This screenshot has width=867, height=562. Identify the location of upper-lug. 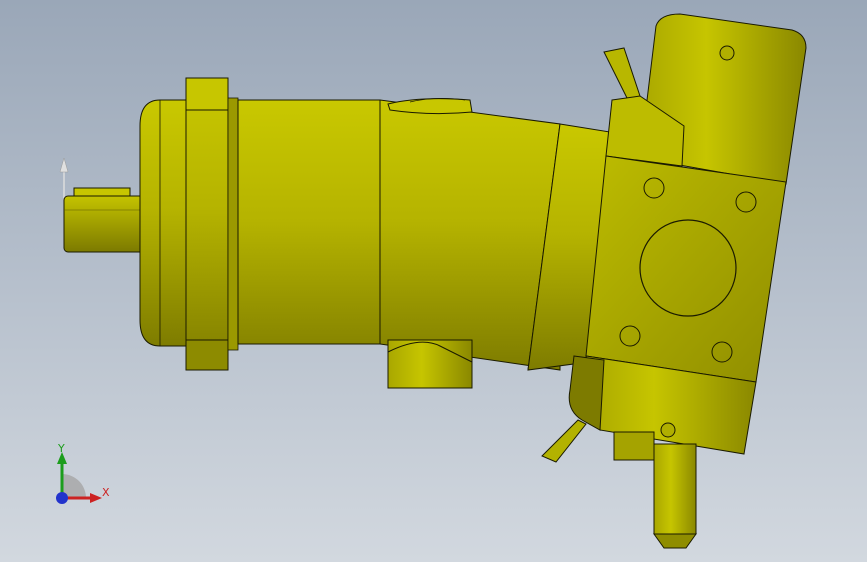
(622, 74).